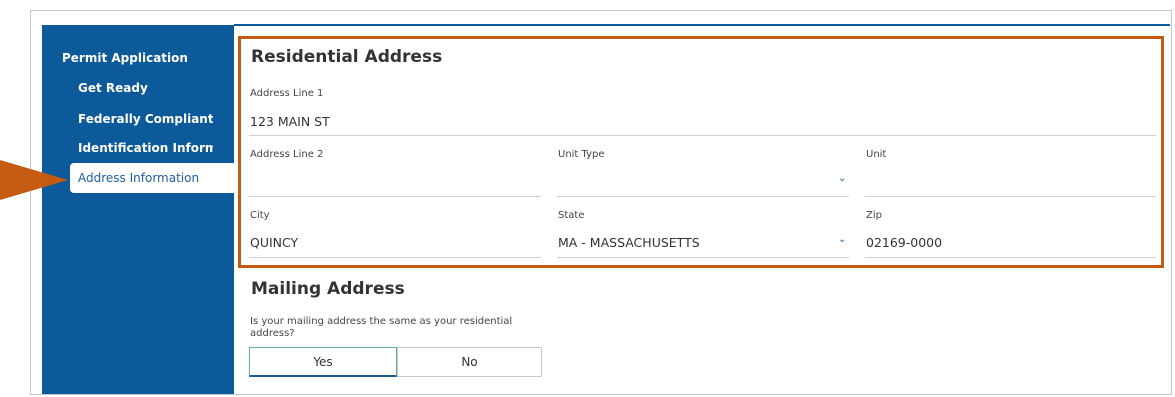 This screenshot has height=397, width=1175. What do you see at coordinates (323, 362) in the screenshot?
I see `yes-button: Yes` at bounding box center [323, 362].